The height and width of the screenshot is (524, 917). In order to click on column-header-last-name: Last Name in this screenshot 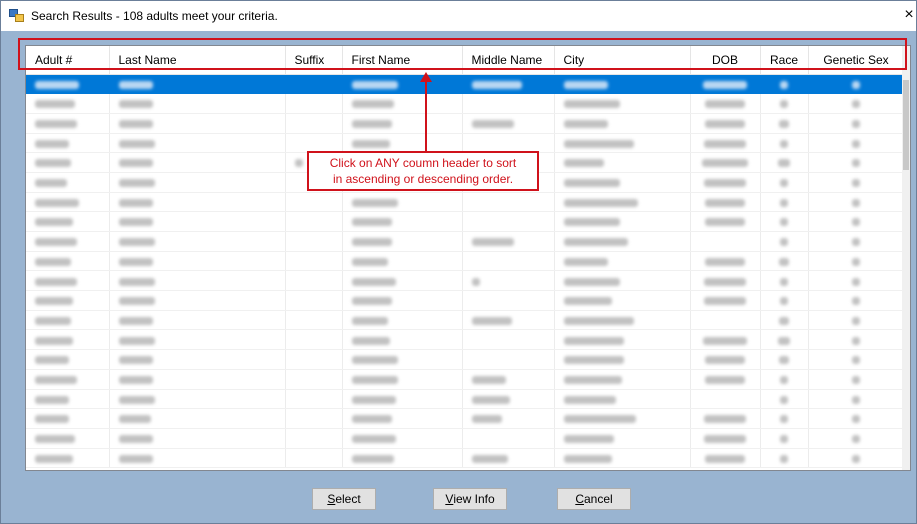, I will do `click(197, 60)`.